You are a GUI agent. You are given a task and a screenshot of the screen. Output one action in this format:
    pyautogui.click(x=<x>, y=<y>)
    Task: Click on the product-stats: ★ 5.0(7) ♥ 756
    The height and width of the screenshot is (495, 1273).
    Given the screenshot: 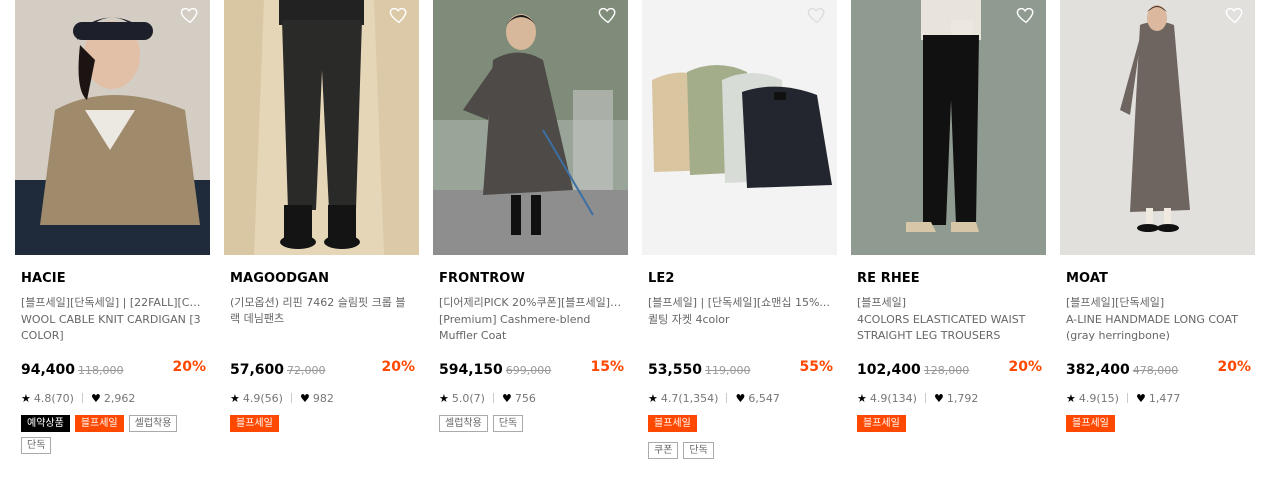 What is the action you would take?
    pyautogui.click(x=533, y=398)
    